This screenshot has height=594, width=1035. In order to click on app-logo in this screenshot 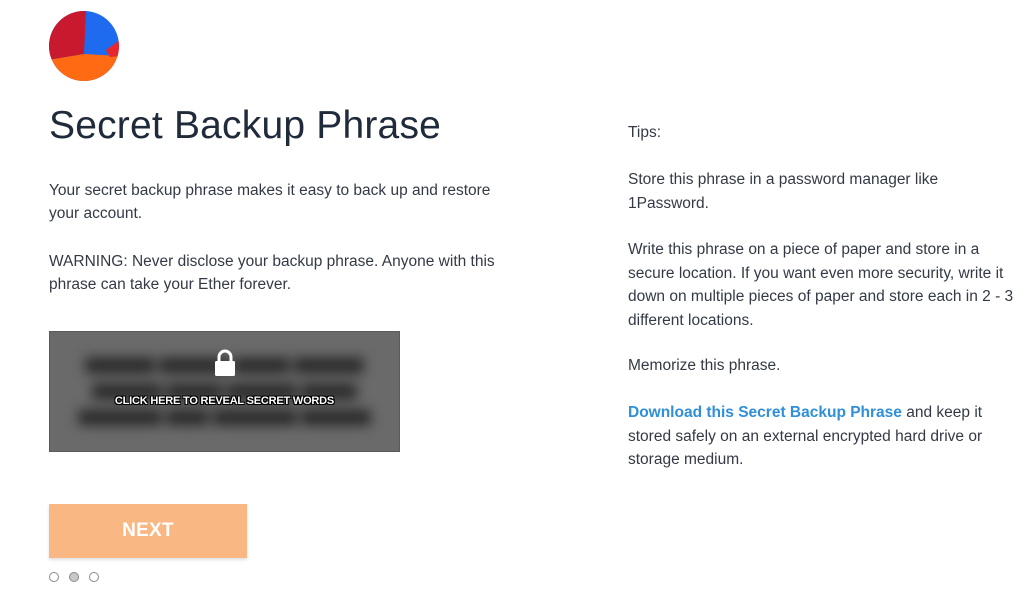, I will do `click(84, 46)`.